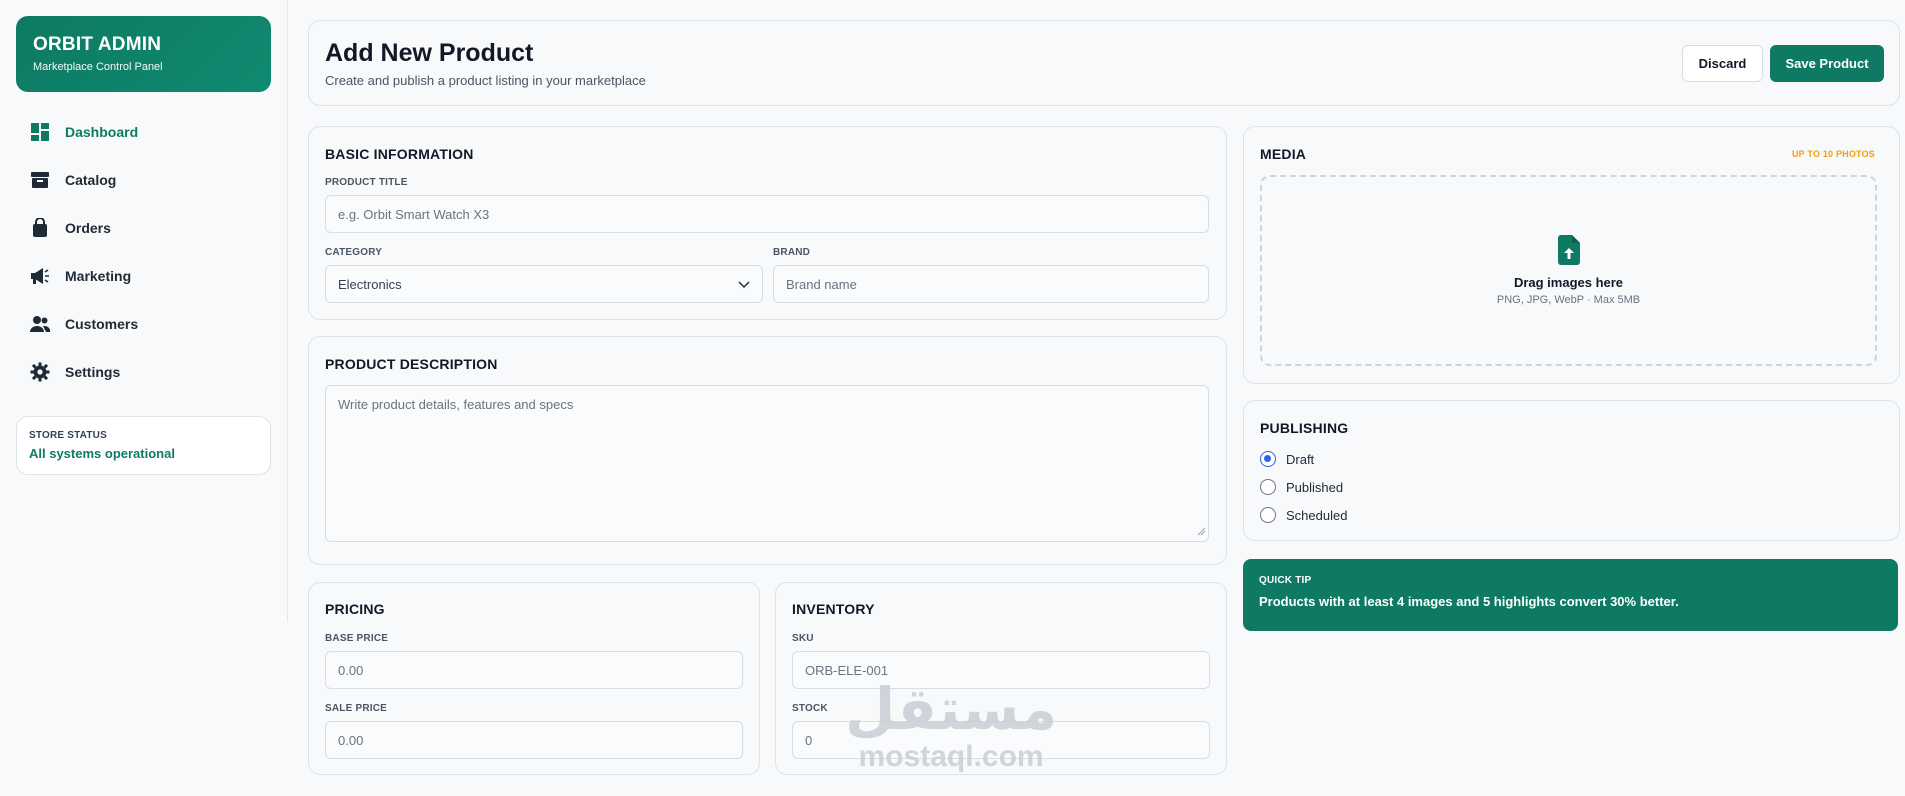 Image resolution: width=1905 pixels, height=796 pixels. What do you see at coordinates (534, 670) in the screenshot?
I see `base-price-input: 0.00` at bounding box center [534, 670].